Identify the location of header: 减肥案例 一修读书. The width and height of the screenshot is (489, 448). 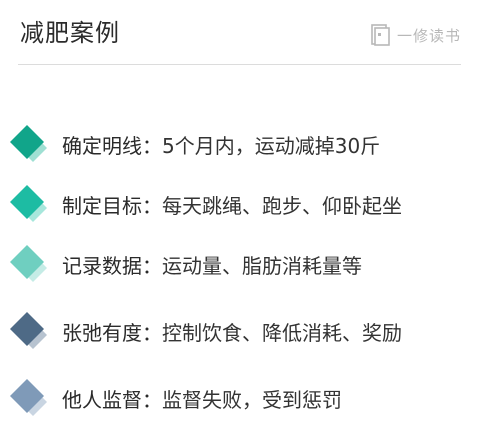
(239, 32).